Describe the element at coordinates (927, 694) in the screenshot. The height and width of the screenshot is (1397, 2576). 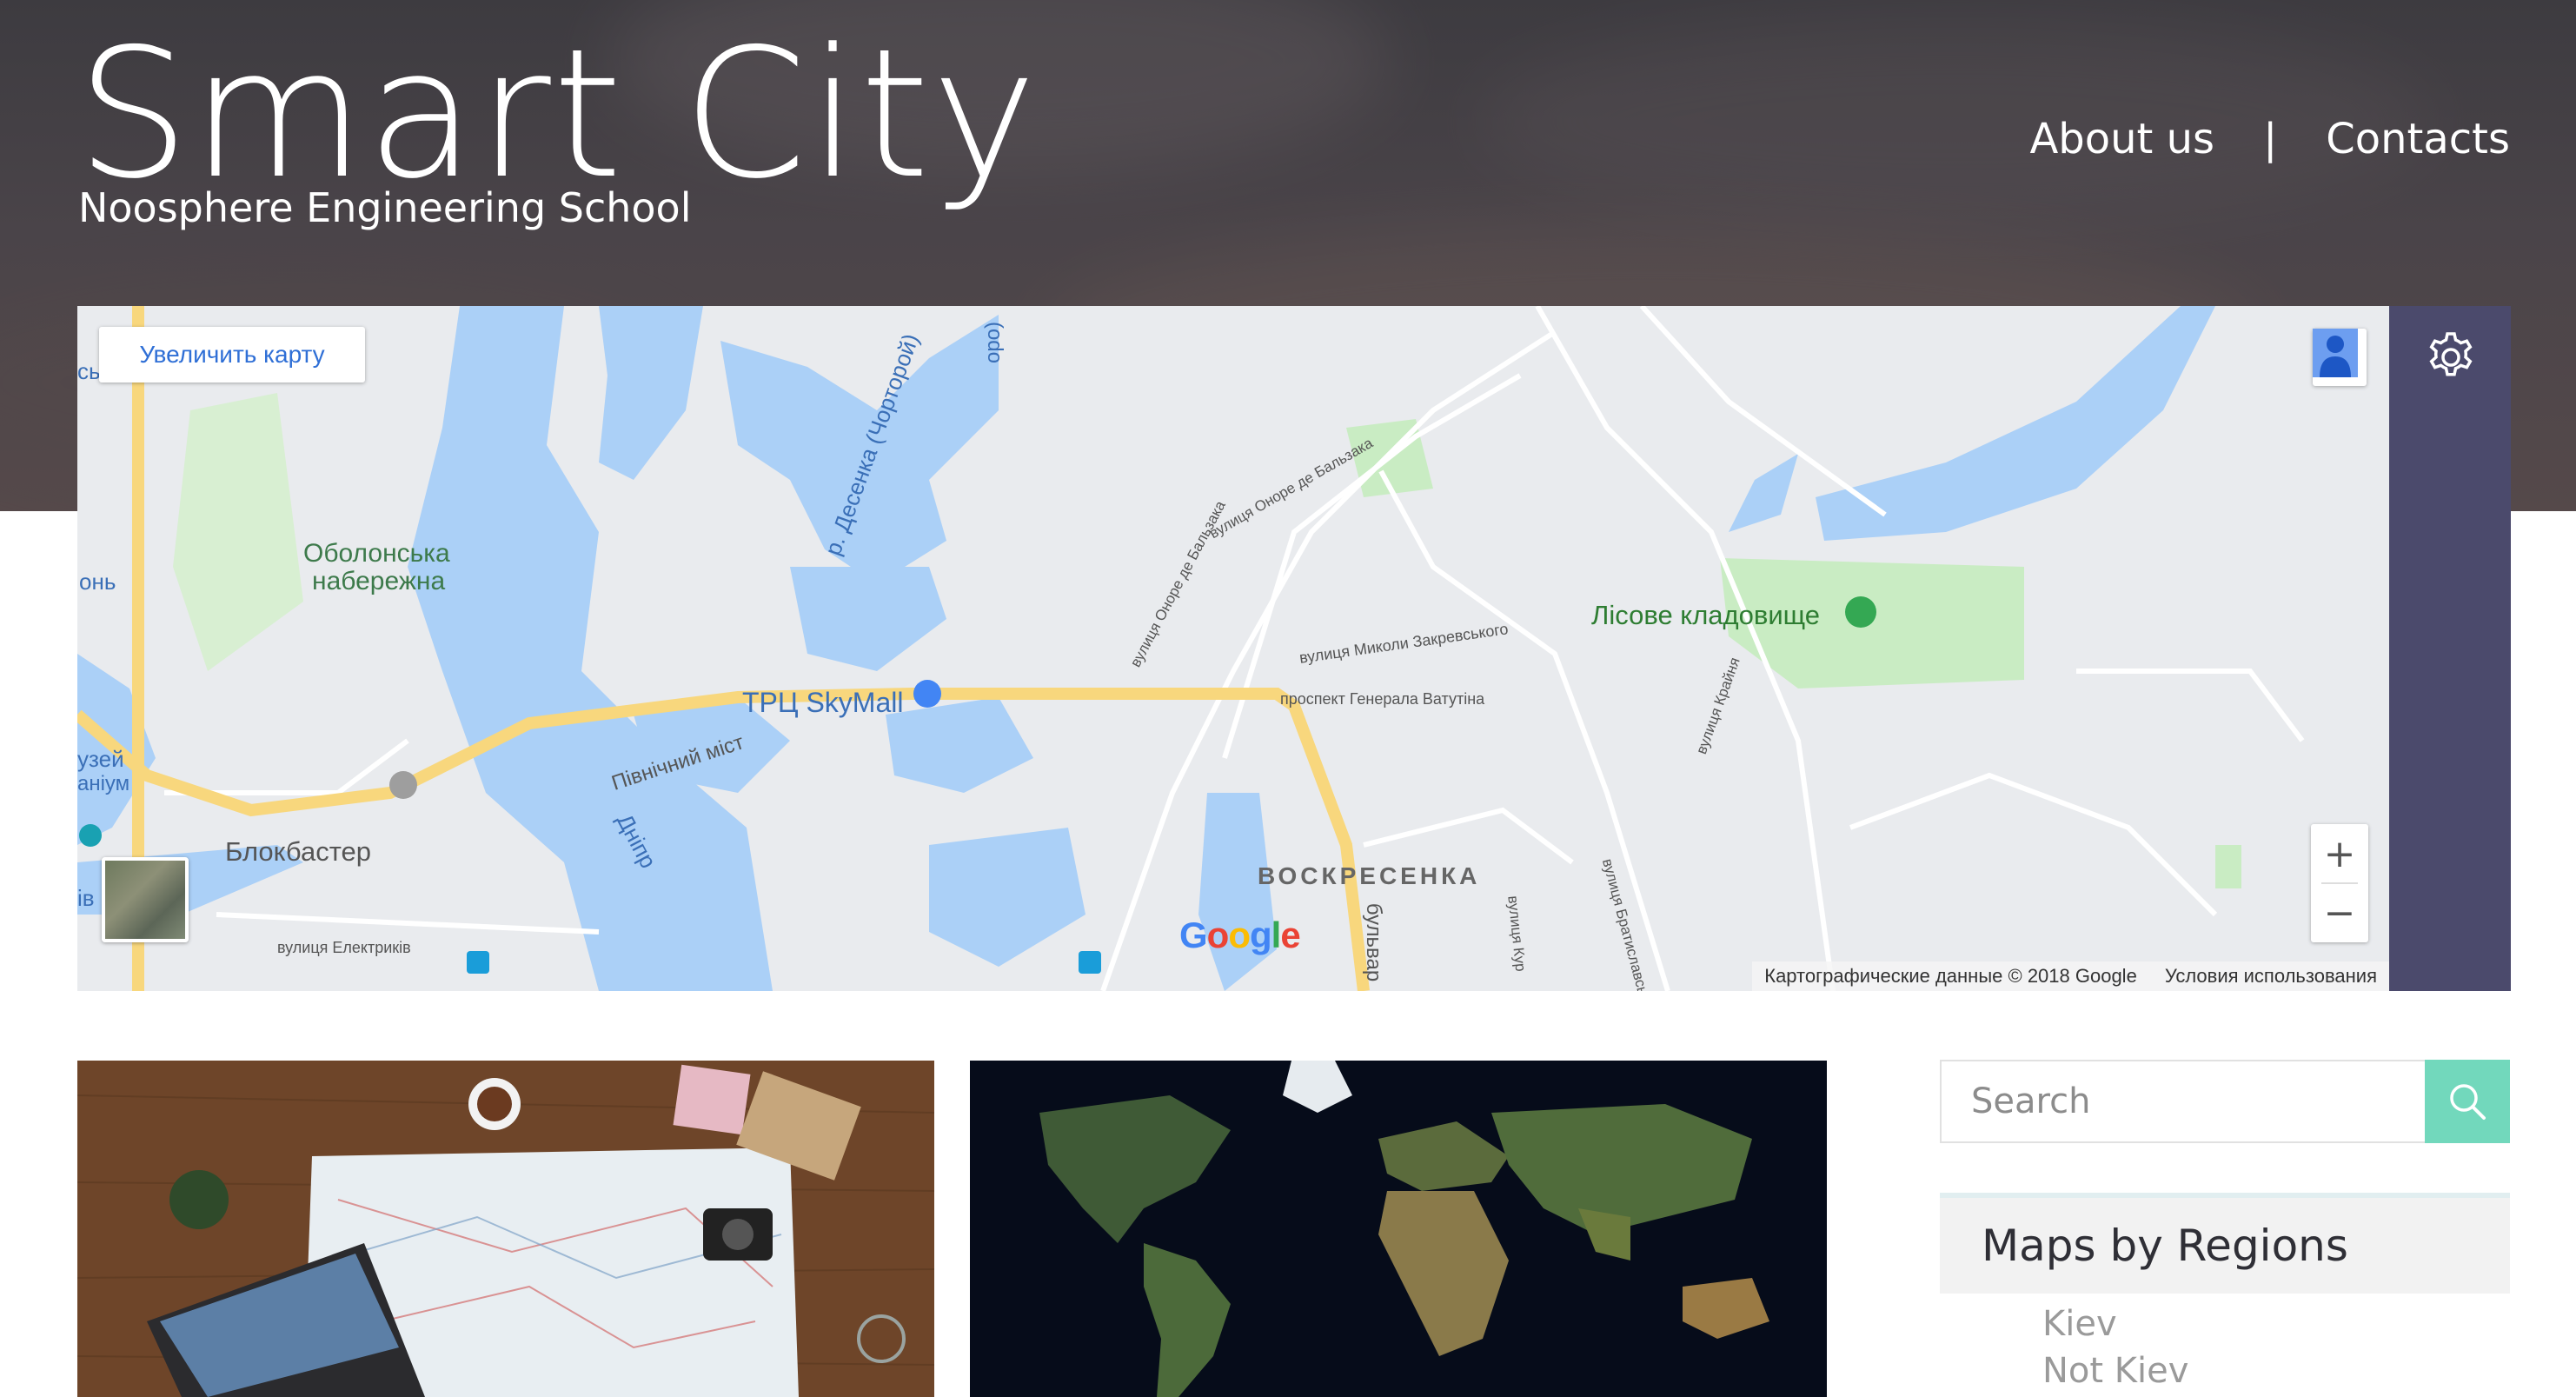
I see `mall-pin` at that location.